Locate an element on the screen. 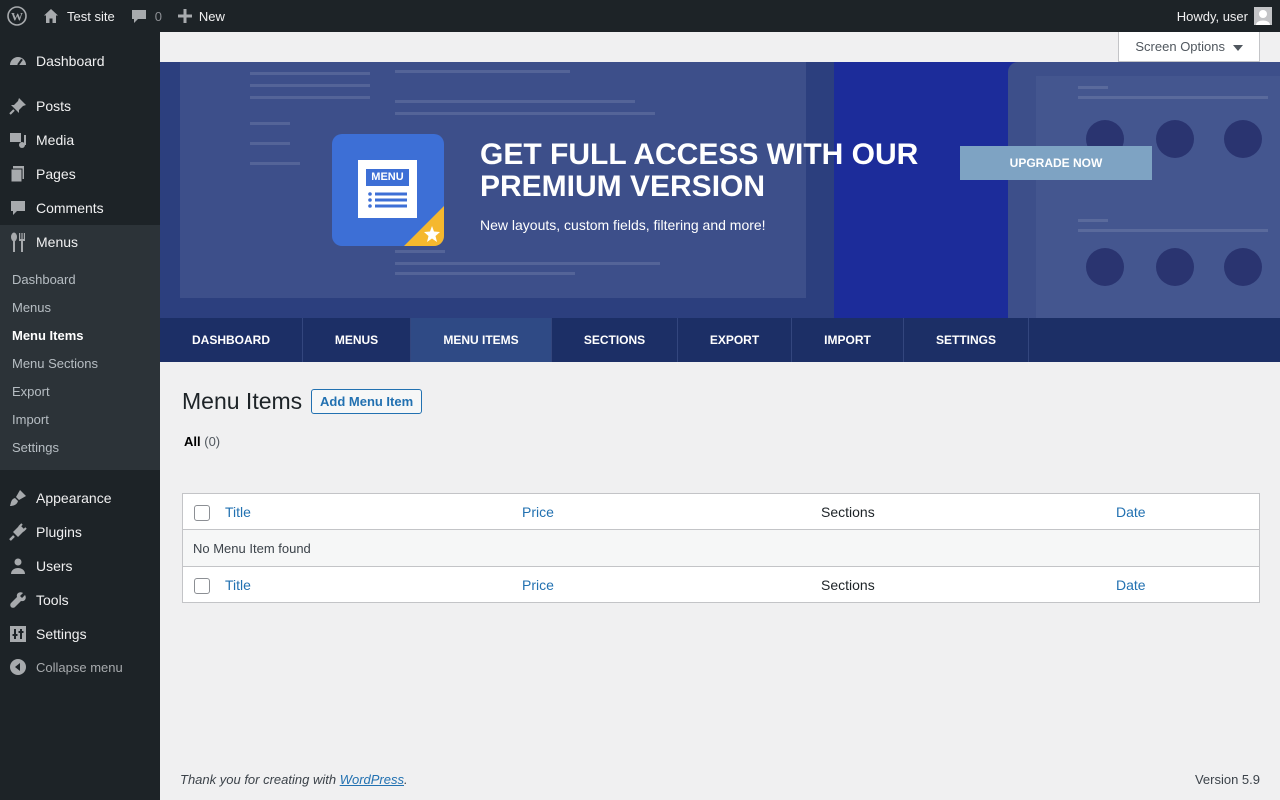  sidebar-item-plugins: Plugins is located at coordinates (80, 532).